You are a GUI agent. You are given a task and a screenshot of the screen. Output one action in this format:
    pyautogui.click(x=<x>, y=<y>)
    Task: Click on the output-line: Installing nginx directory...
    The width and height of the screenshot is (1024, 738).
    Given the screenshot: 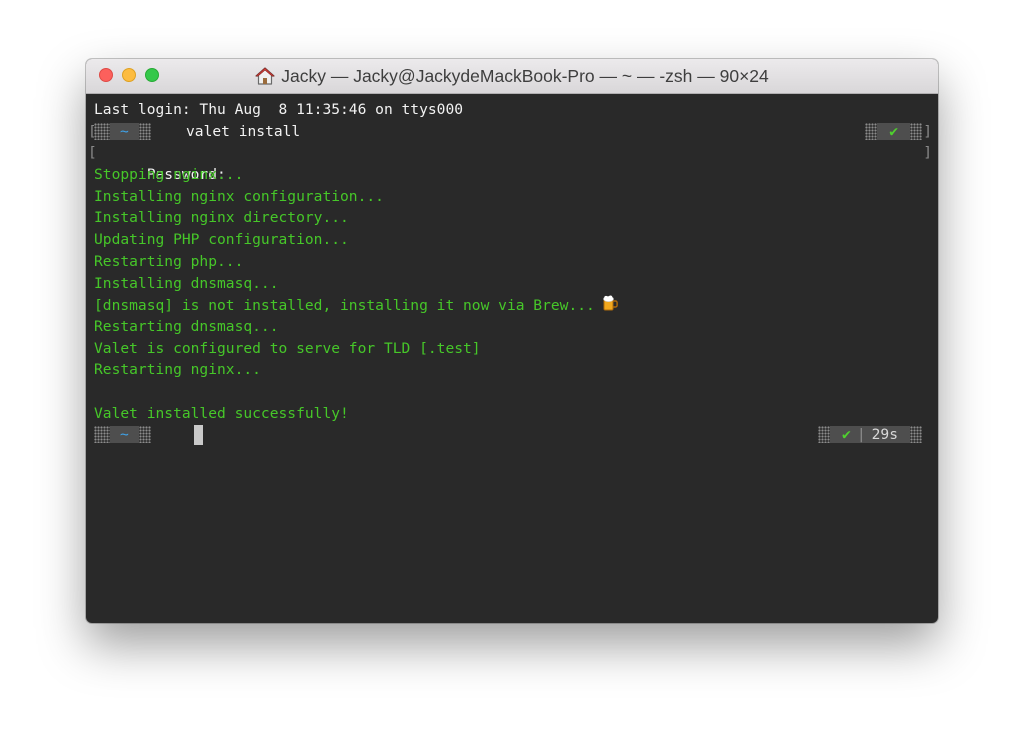 What is the action you would take?
    pyautogui.click(x=221, y=218)
    